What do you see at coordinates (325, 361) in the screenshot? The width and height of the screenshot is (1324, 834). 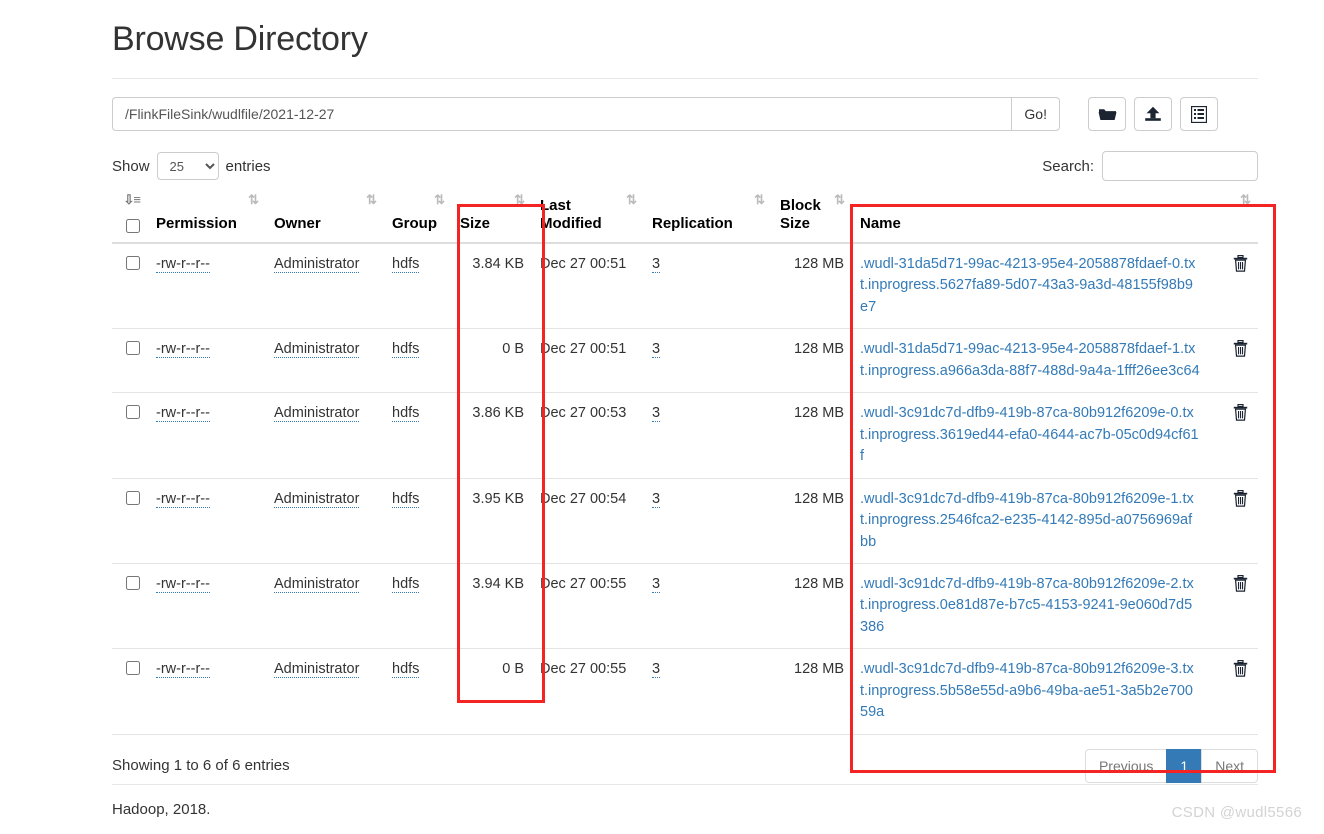 I see `owner-cell: Administrator` at bounding box center [325, 361].